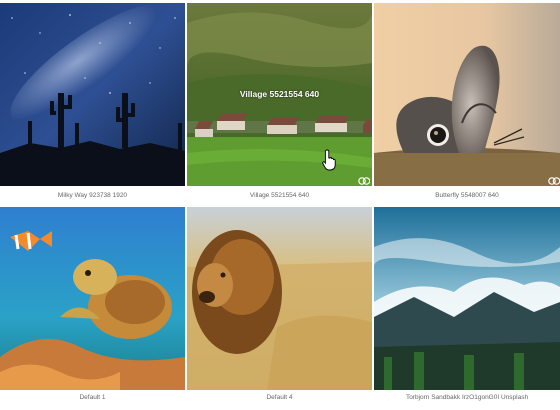  What do you see at coordinates (92, 94) in the screenshot?
I see `gallery-image-milky-way` at bounding box center [92, 94].